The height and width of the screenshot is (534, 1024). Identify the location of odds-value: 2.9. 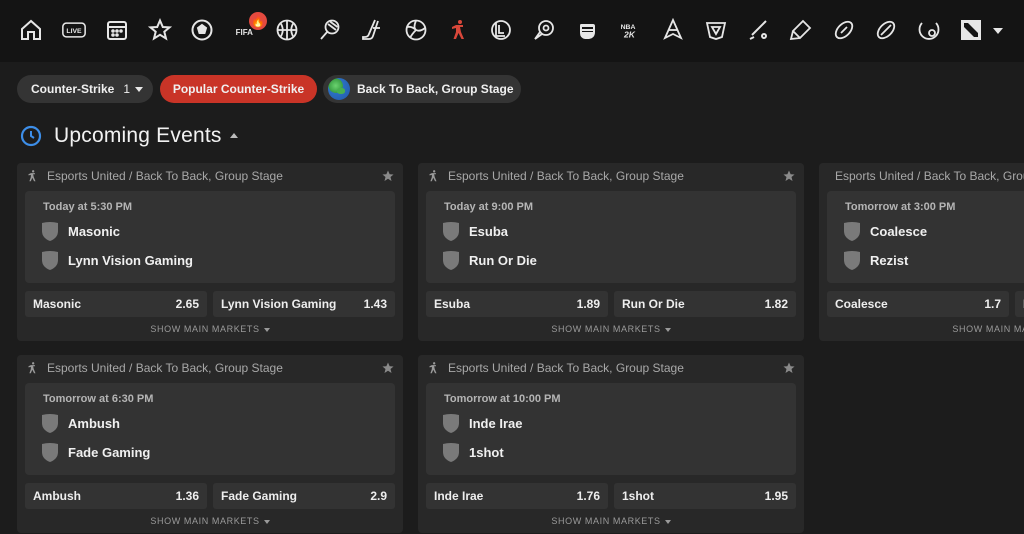
(378, 496).